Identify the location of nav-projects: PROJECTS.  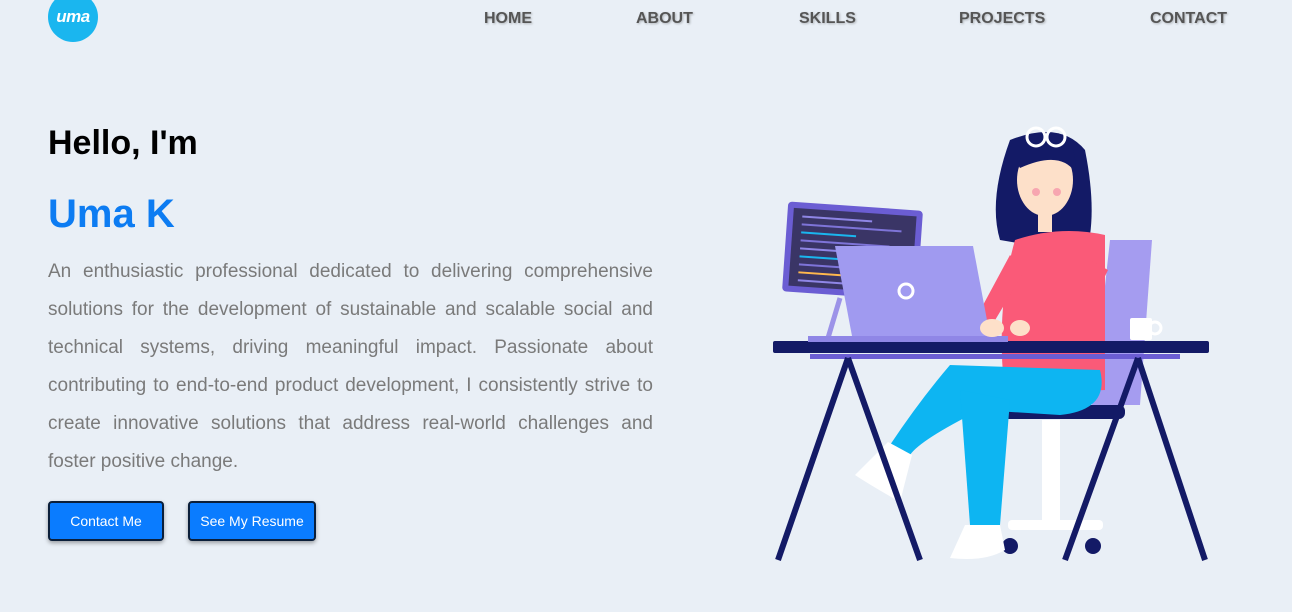
(1002, 19).